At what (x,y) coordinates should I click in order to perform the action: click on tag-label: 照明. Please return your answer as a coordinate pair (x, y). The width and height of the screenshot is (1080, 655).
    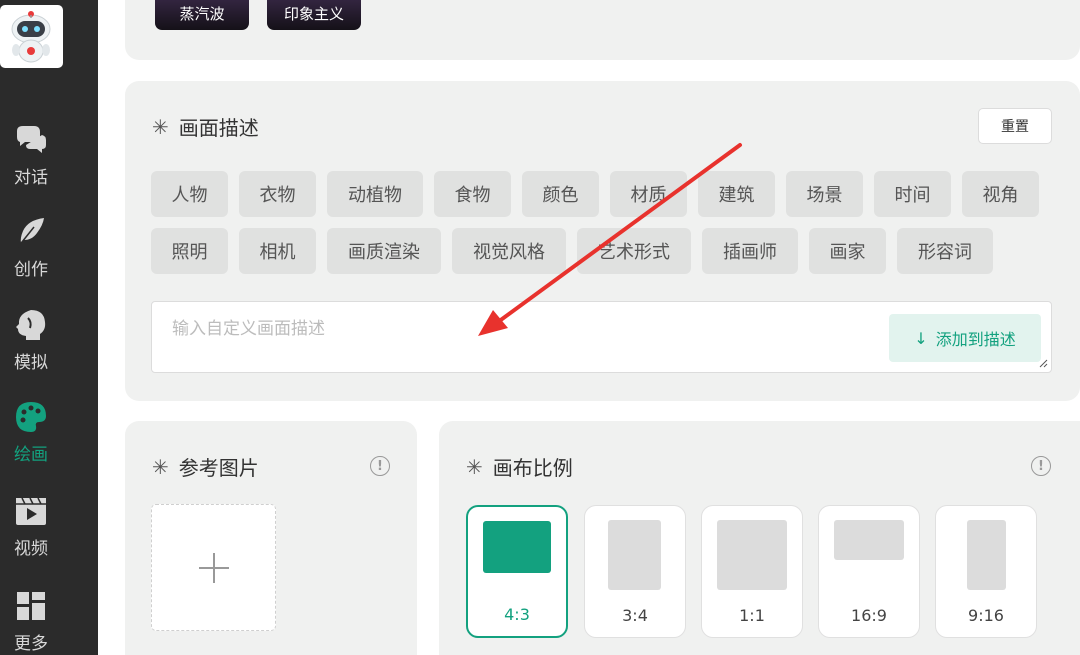
    Looking at the image, I should click on (189, 252).